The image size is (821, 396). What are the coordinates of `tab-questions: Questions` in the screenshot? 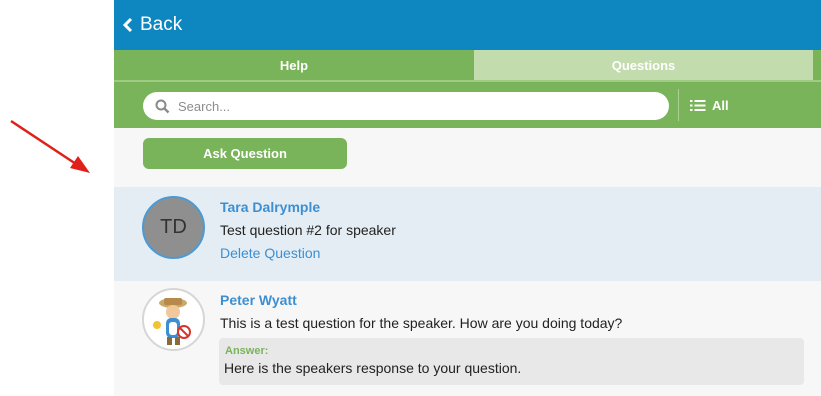 It's located at (643, 65).